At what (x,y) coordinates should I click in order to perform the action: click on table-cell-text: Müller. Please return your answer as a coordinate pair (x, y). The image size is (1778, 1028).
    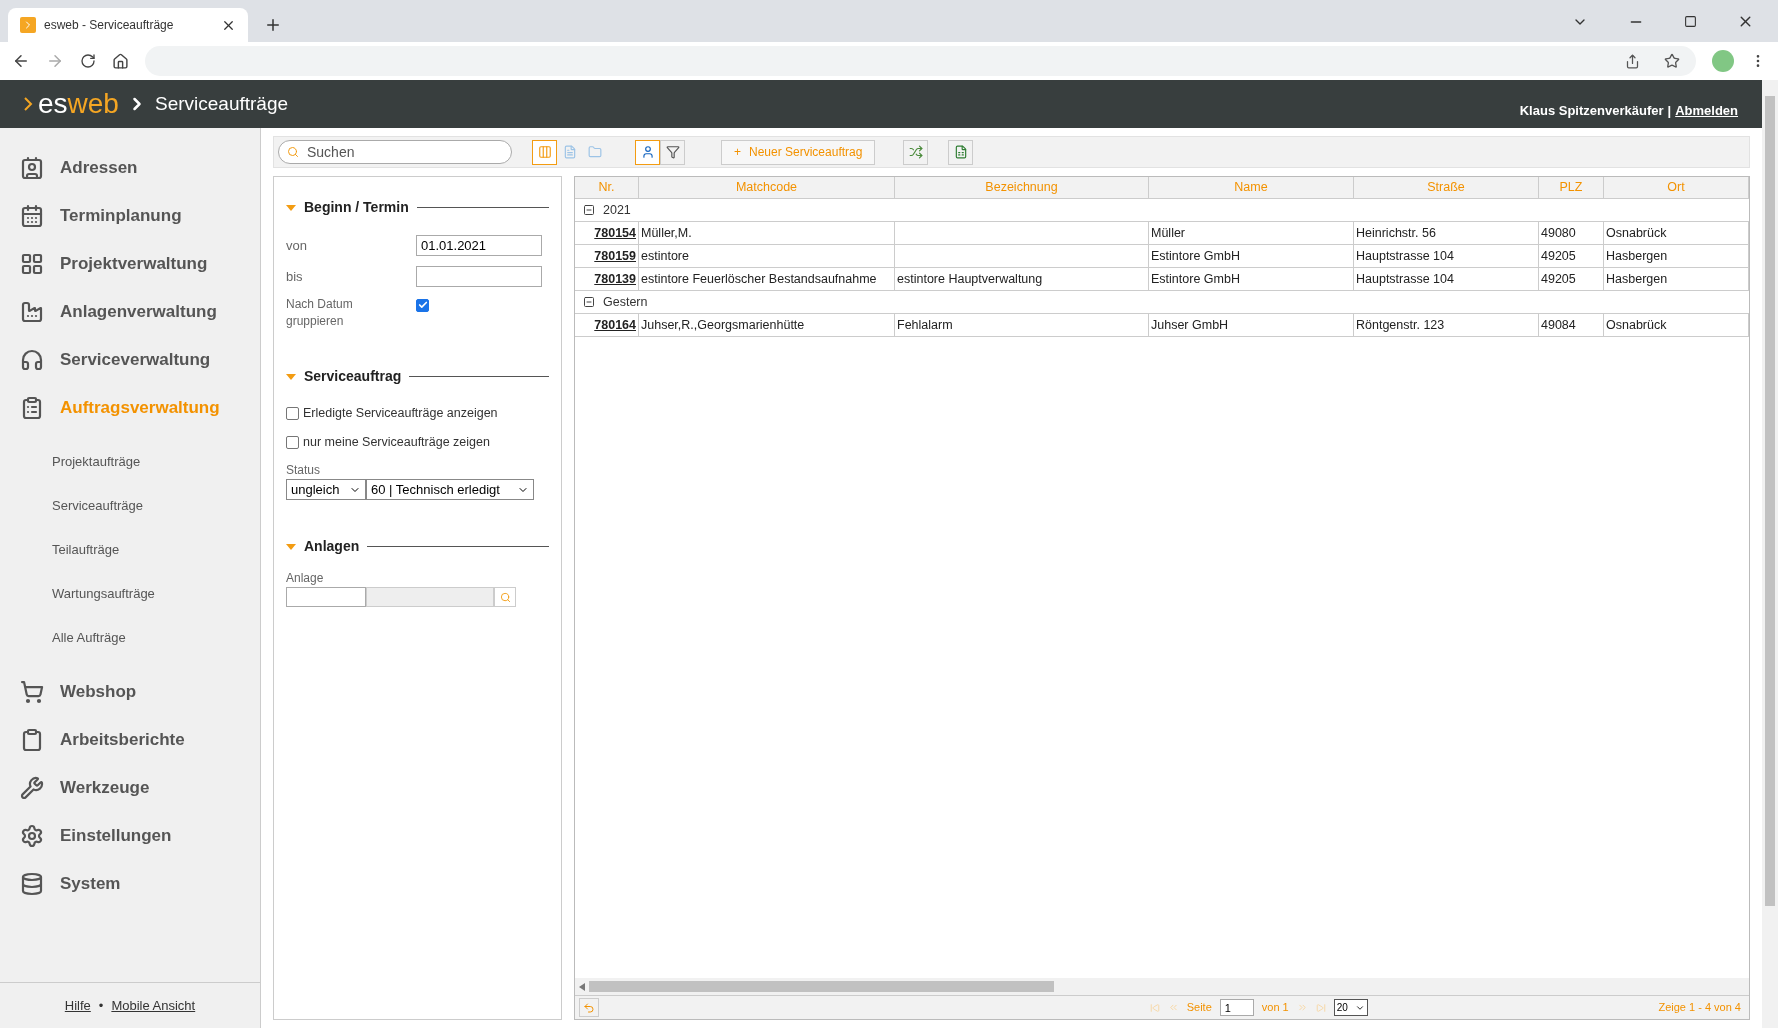
    Looking at the image, I should click on (1168, 233).